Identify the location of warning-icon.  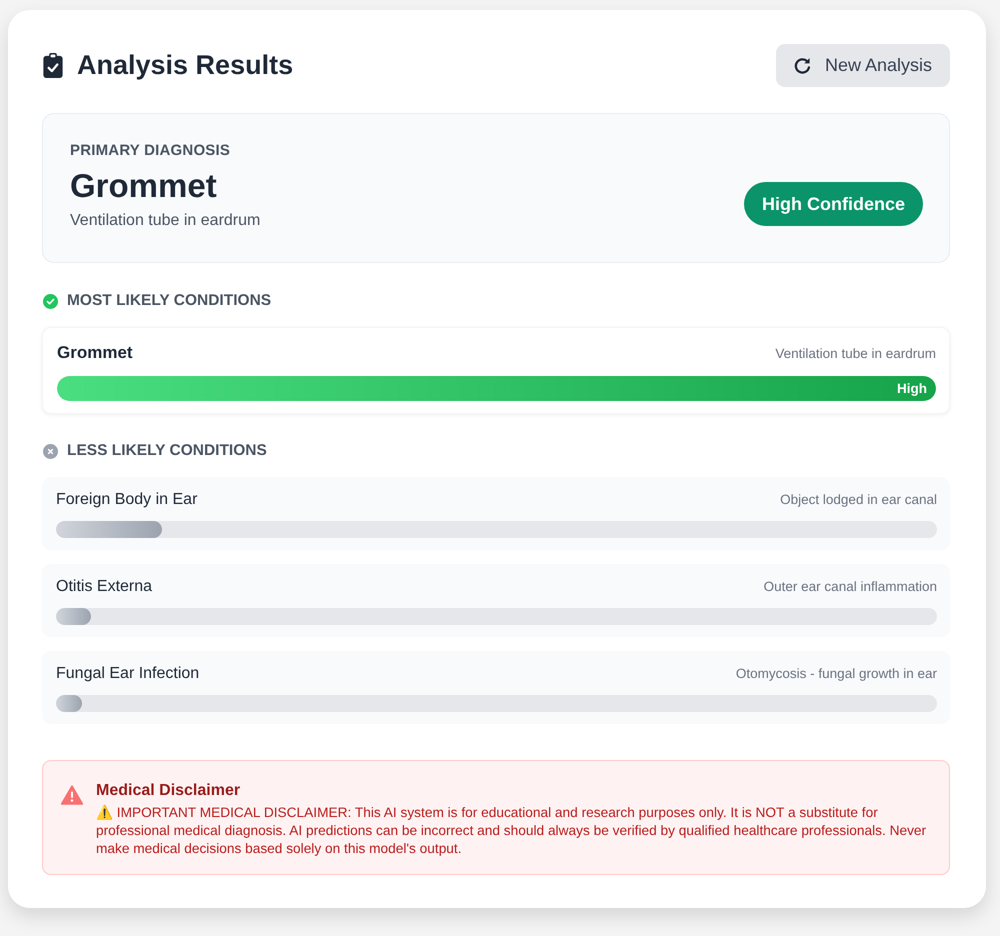
(72, 795).